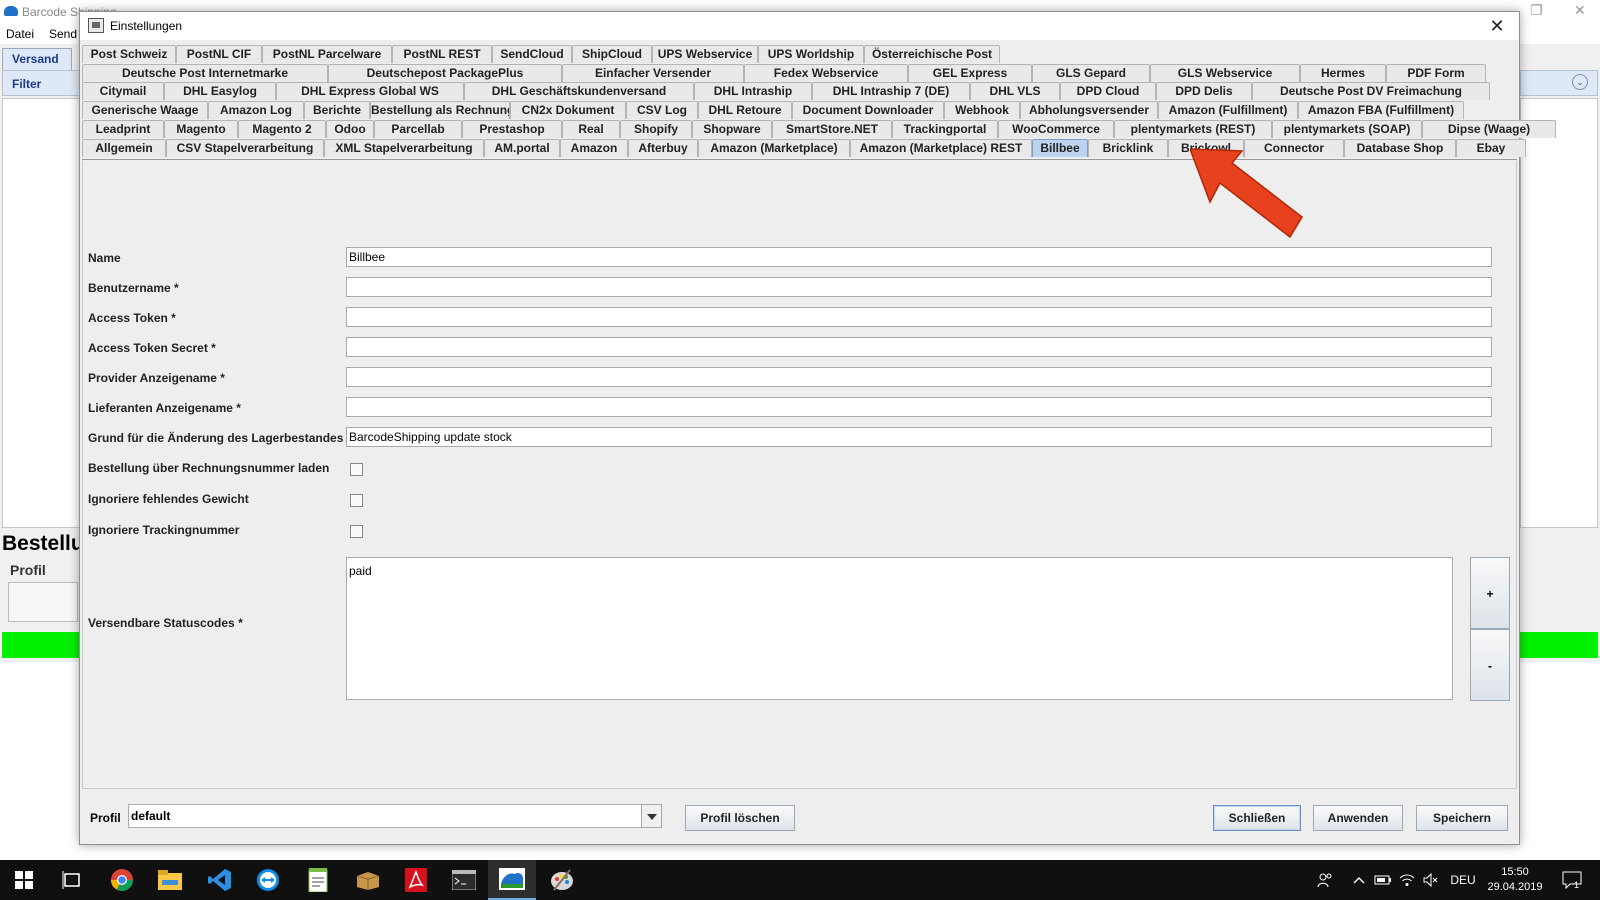 The width and height of the screenshot is (1600, 900). Describe the element at coordinates (656, 128) in the screenshot. I see `tab-shopify: Shopify` at that location.